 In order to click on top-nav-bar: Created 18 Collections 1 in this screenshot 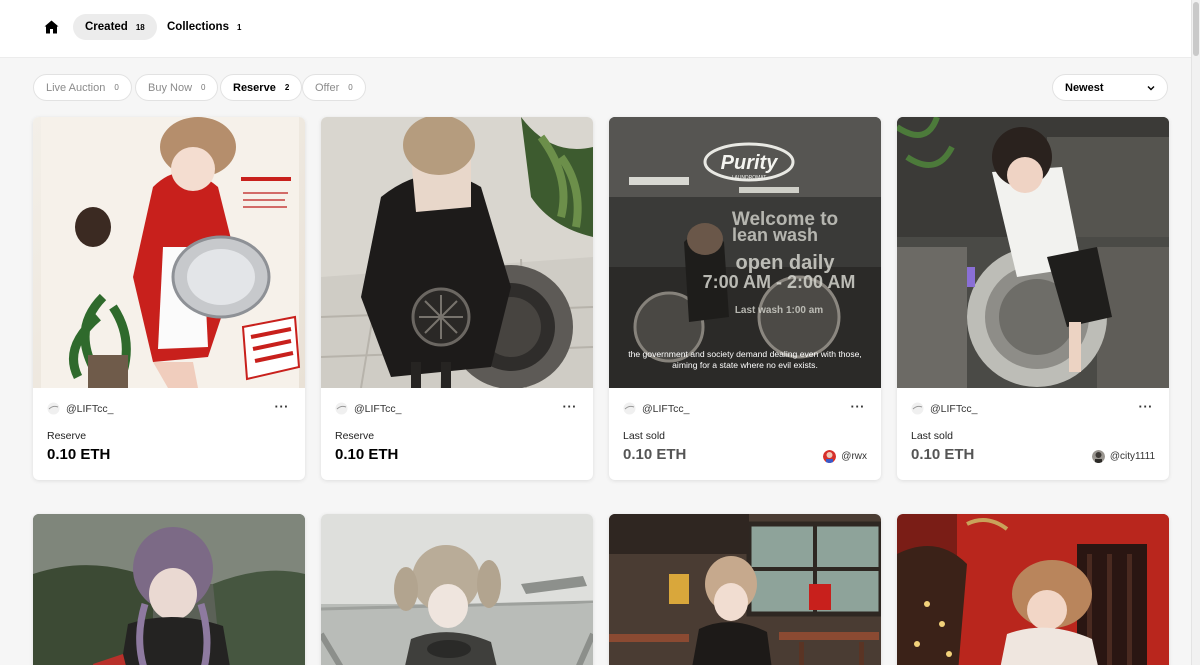, I will do `click(600, 29)`.